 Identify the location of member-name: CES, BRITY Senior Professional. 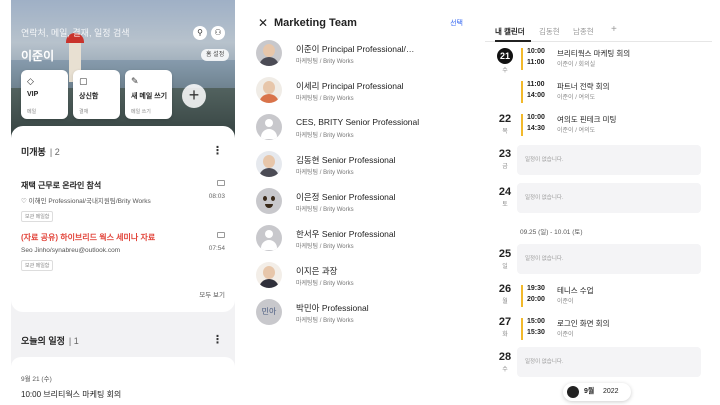
(358, 122).